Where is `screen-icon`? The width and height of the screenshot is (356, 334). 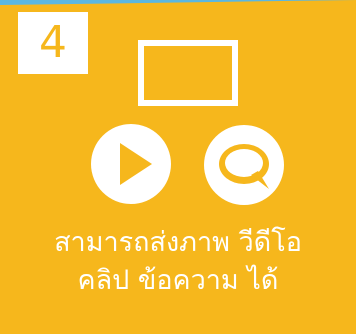 screen-icon is located at coordinates (188, 73).